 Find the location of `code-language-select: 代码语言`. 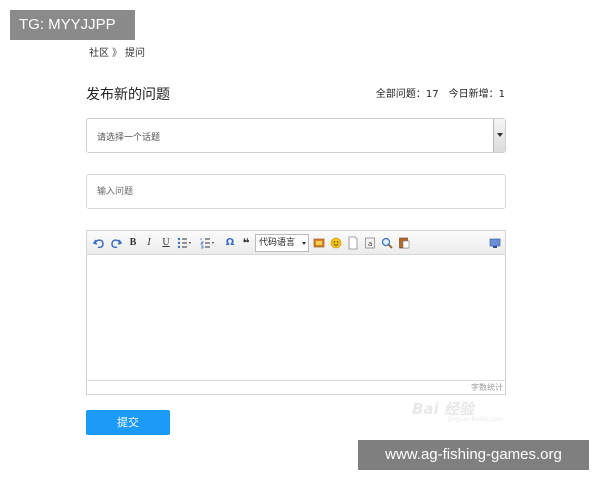

code-language-select: 代码语言 is located at coordinates (282, 243).